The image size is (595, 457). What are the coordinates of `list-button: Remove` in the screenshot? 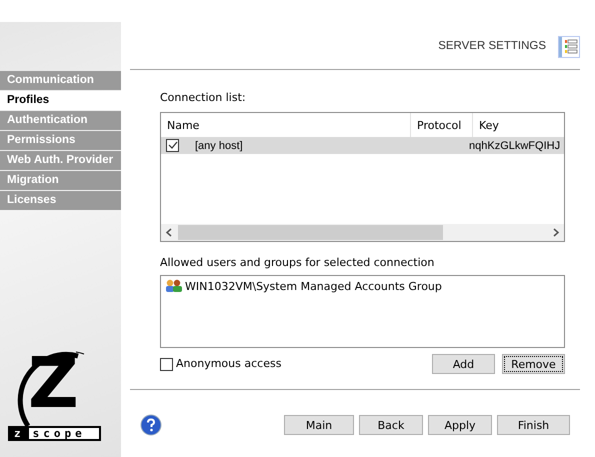 It's located at (533, 364).